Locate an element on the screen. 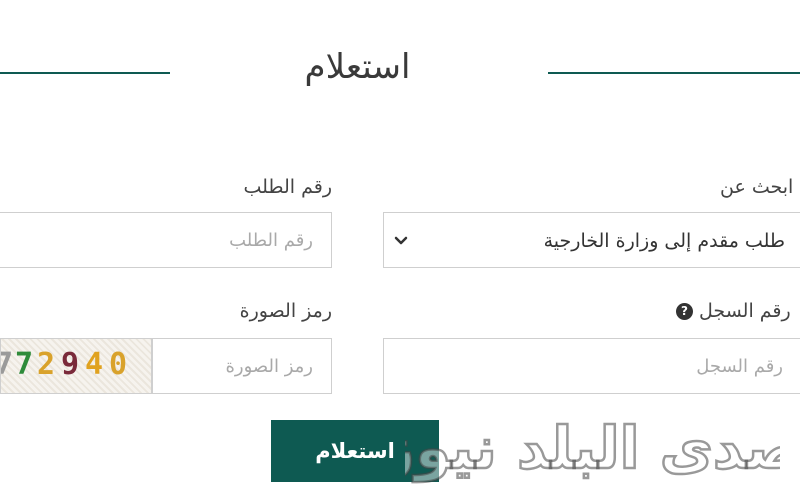 Image resolution: width=800 pixels, height=500 pixels. chevron-down-icon is located at coordinates (401, 240).